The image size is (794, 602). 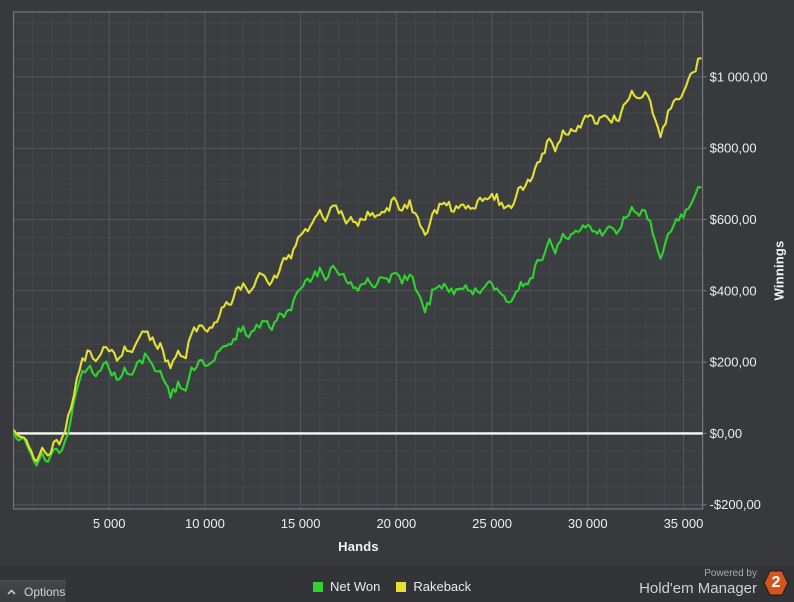 I want to click on powered-by-text: Powered by, so click(x=730, y=574).